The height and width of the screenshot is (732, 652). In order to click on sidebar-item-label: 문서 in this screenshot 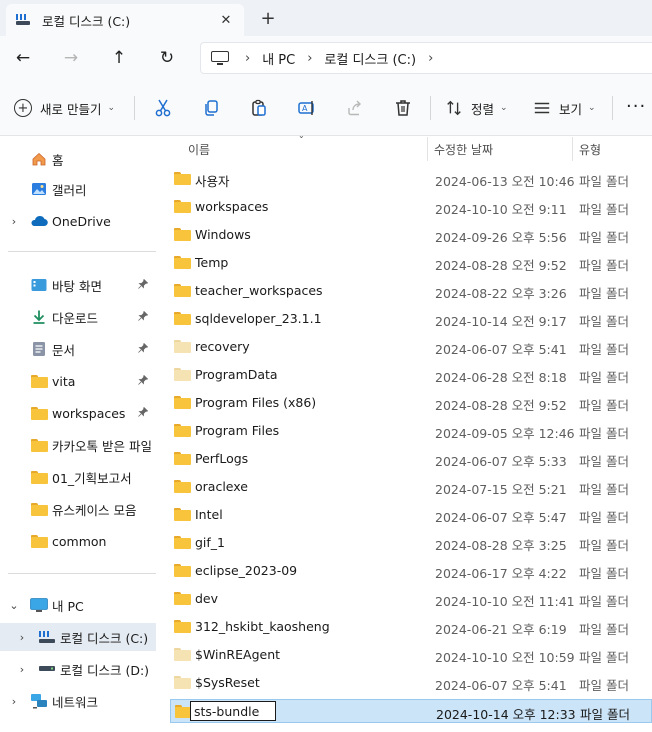, I will do `click(64, 350)`.